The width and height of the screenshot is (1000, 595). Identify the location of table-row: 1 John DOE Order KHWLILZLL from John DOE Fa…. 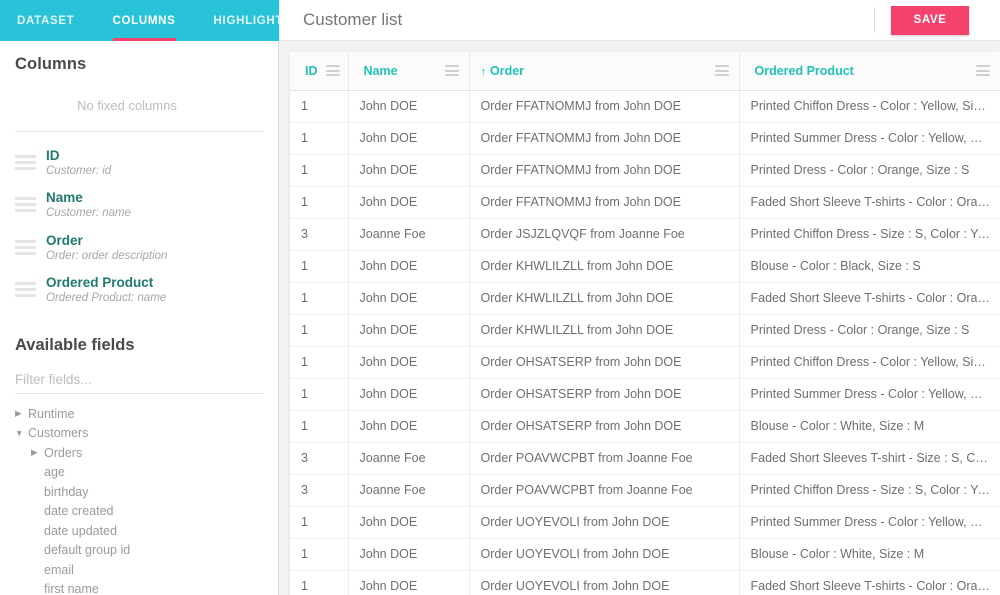
(645, 298).